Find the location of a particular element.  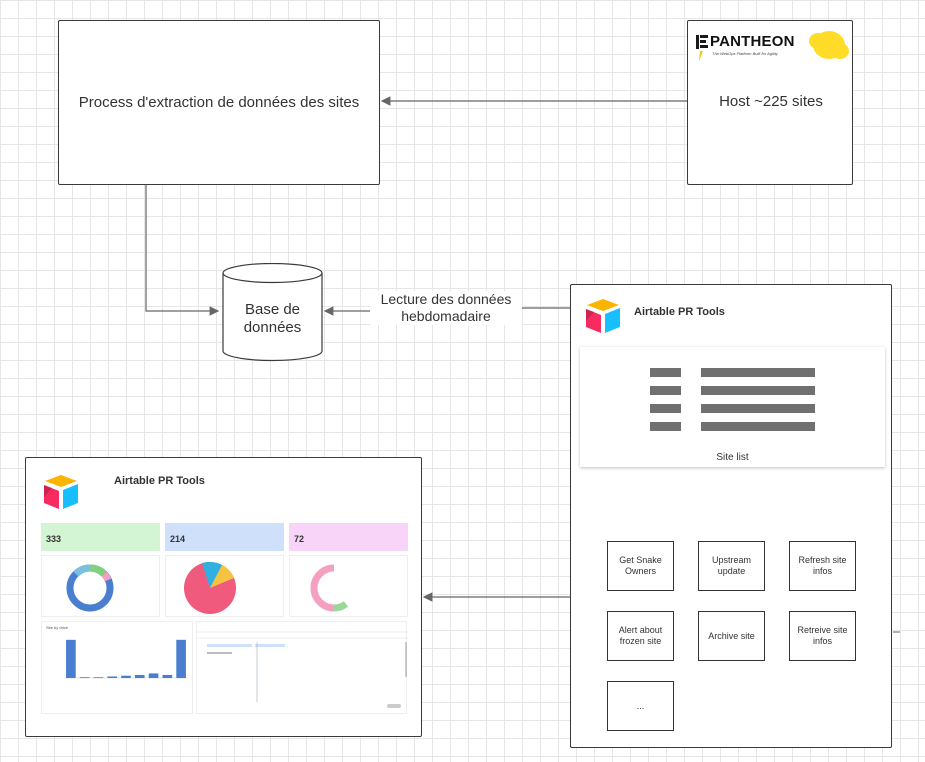

site-list-panel: Site list is located at coordinates (732, 407).